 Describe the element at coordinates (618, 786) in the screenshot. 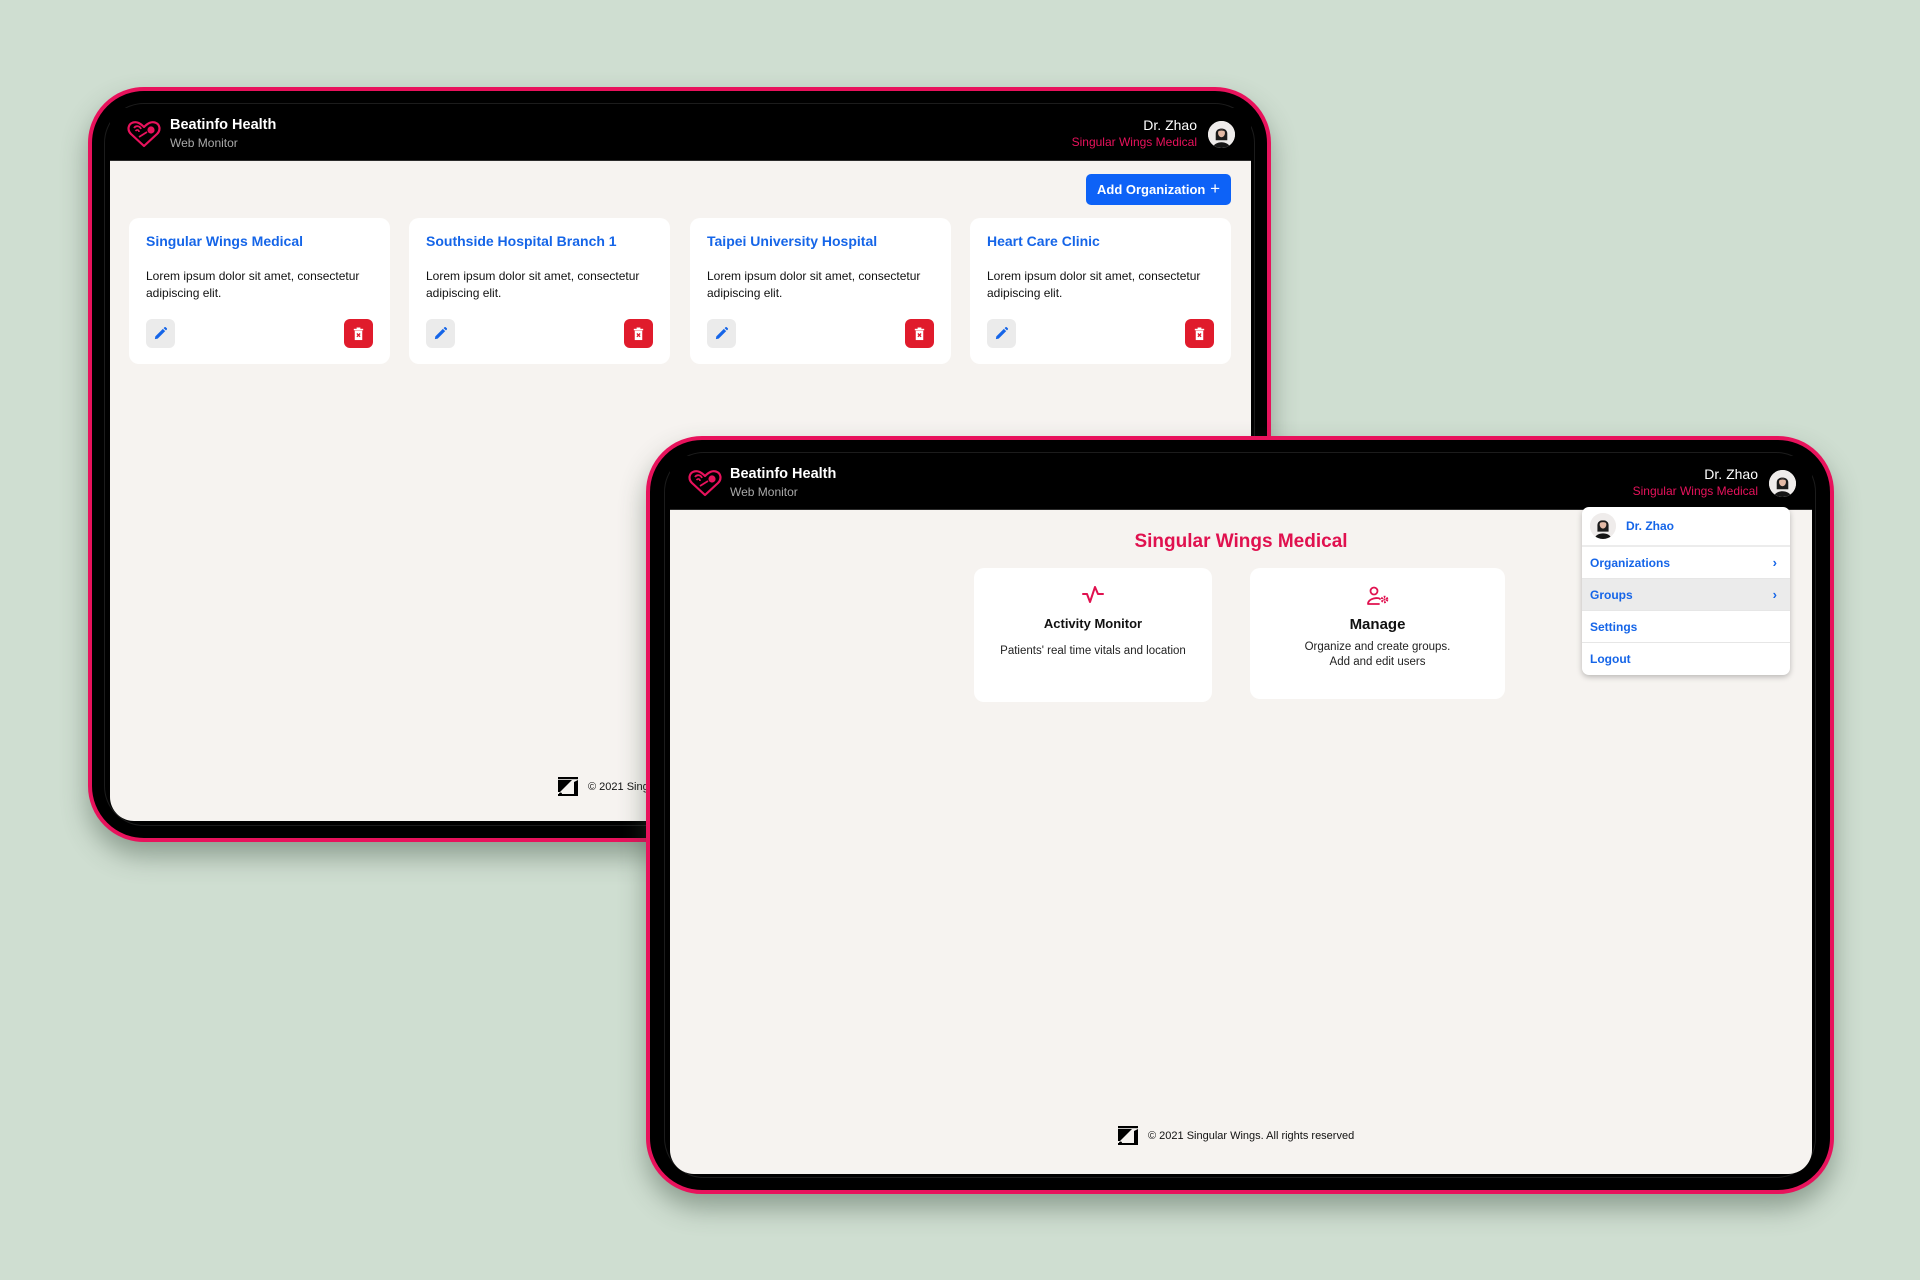

I see `copyright-text: © 2021 Sing` at that location.